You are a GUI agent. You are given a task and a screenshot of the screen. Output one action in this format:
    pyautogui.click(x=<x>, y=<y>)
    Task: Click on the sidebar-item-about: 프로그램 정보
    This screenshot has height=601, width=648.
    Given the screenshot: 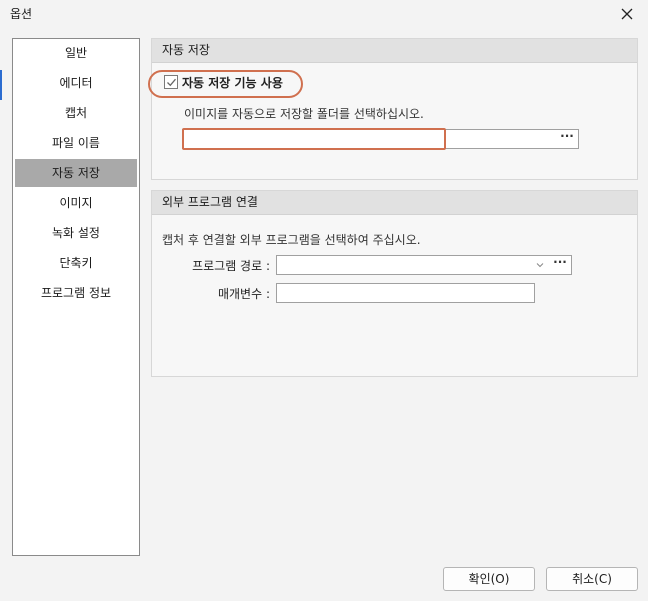 What is the action you would take?
    pyautogui.click(x=76, y=293)
    